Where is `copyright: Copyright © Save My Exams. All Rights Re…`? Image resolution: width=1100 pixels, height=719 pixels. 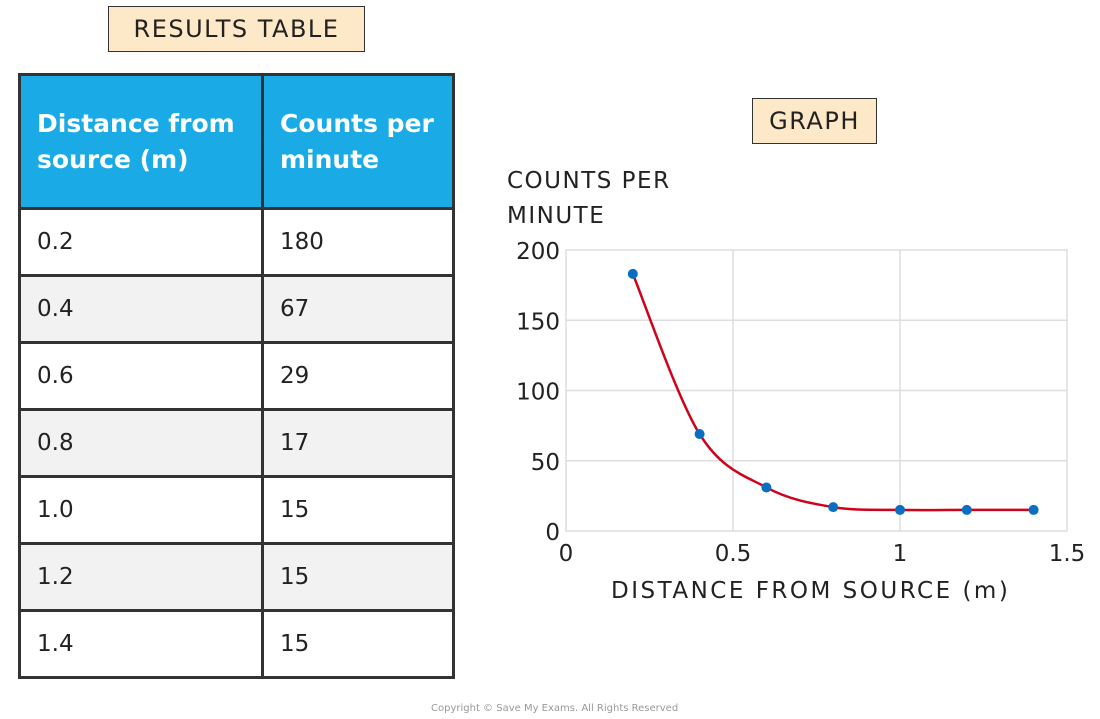
copyright: Copyright © Save My Exams. All Rights Re… is located at coordinates (555, 708).